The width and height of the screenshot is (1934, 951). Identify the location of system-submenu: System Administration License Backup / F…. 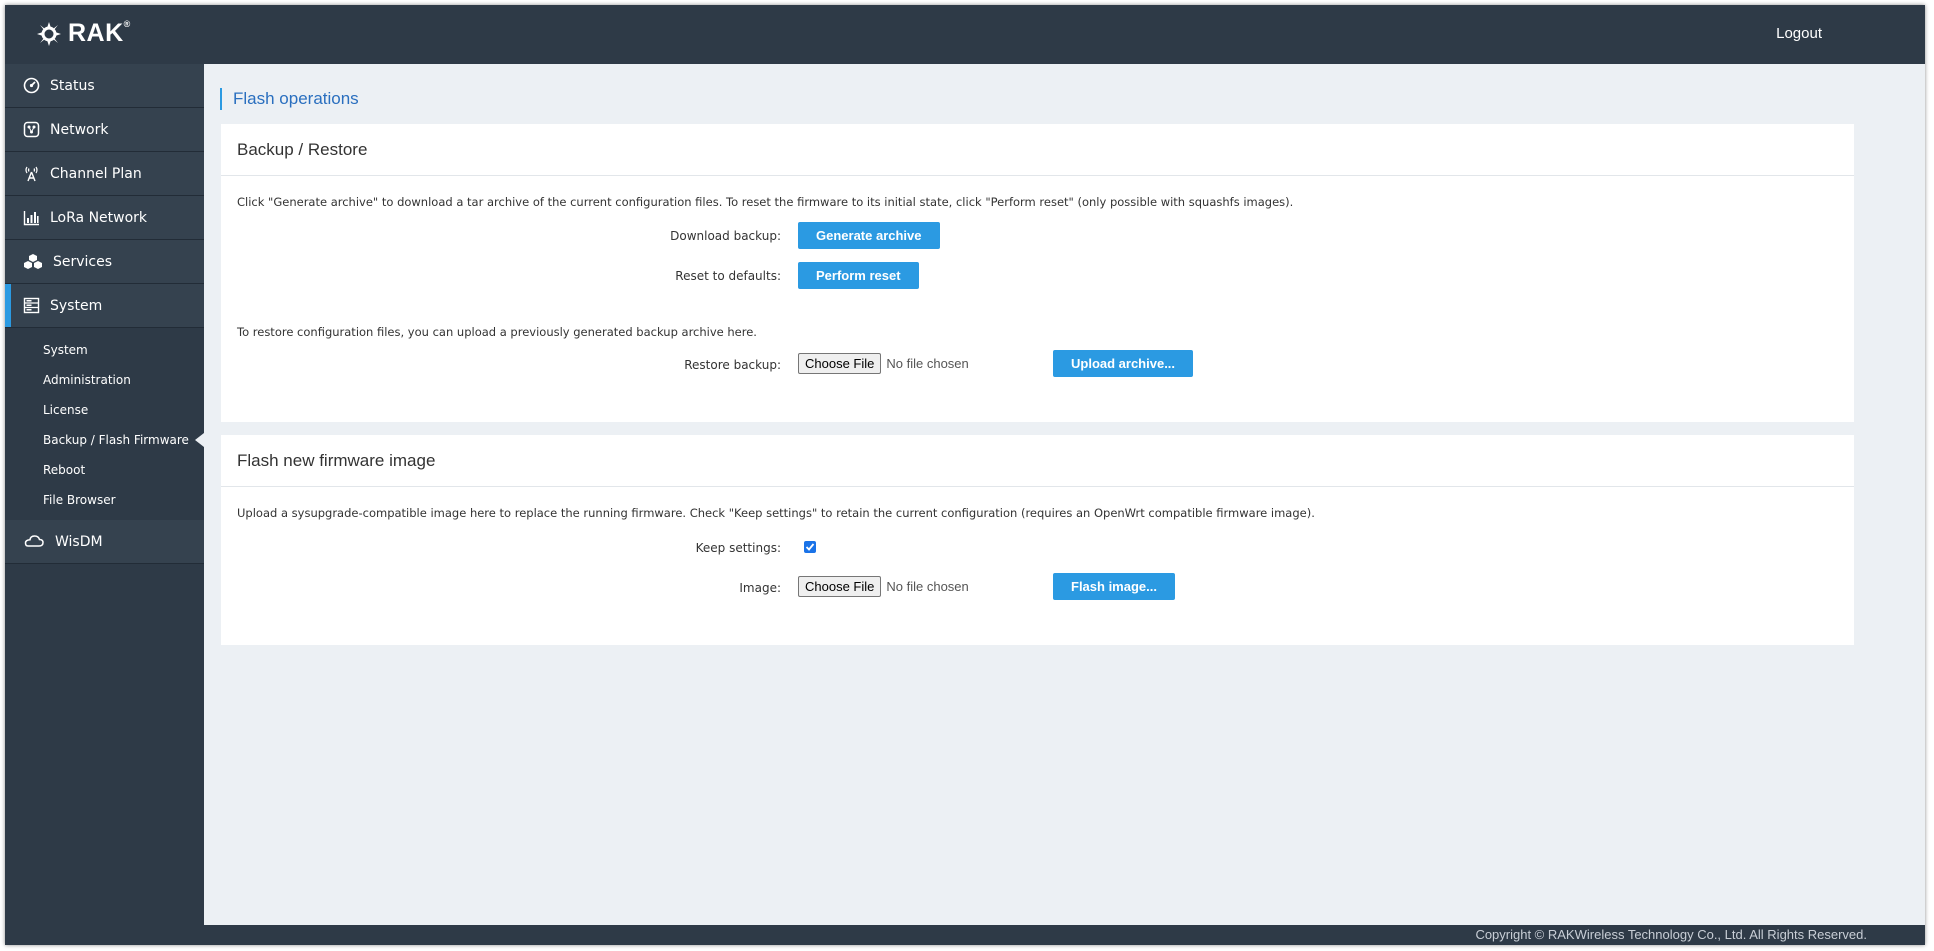
(104, 424).